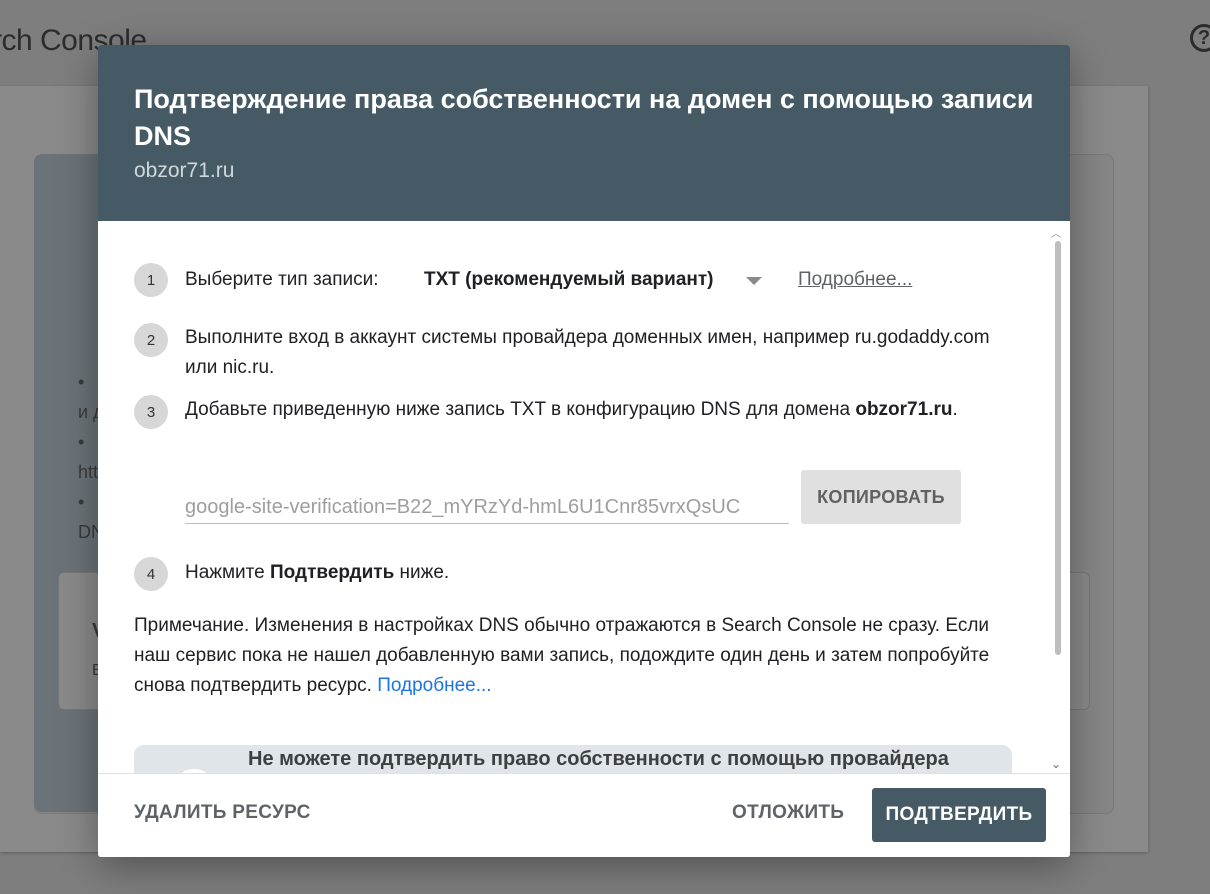 The image size is (1210, 894). Describe the element at coordinates (754, 281) in the screenshot. I see `chevron-down-icon` at that location.